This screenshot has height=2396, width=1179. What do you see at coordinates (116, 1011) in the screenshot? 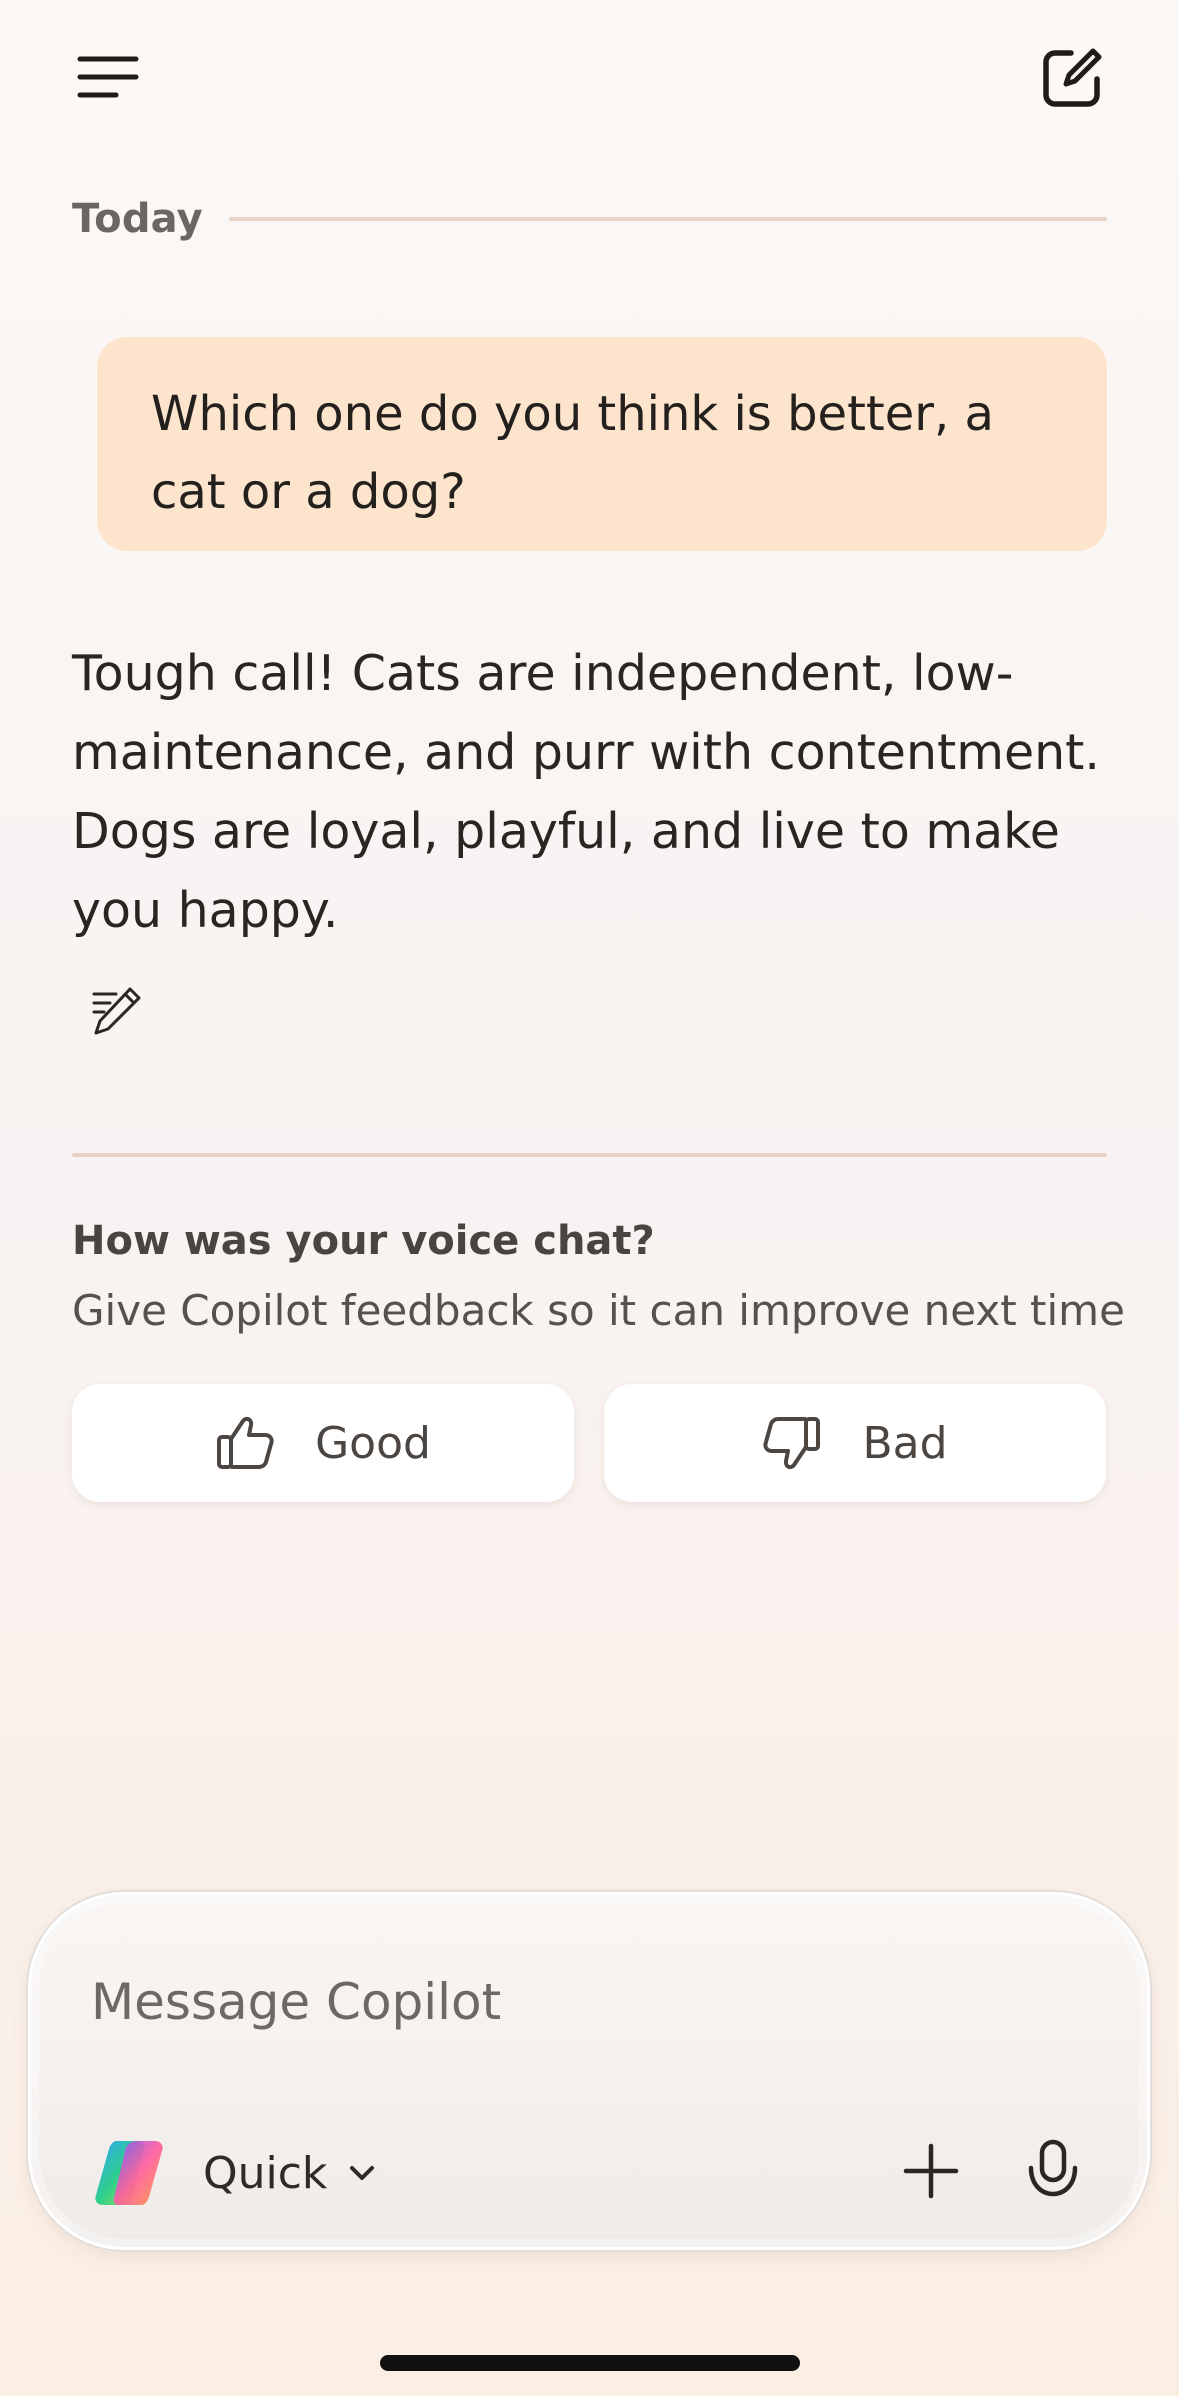
I see `edit-pencil-icon` at bounding box center [116, 1011].